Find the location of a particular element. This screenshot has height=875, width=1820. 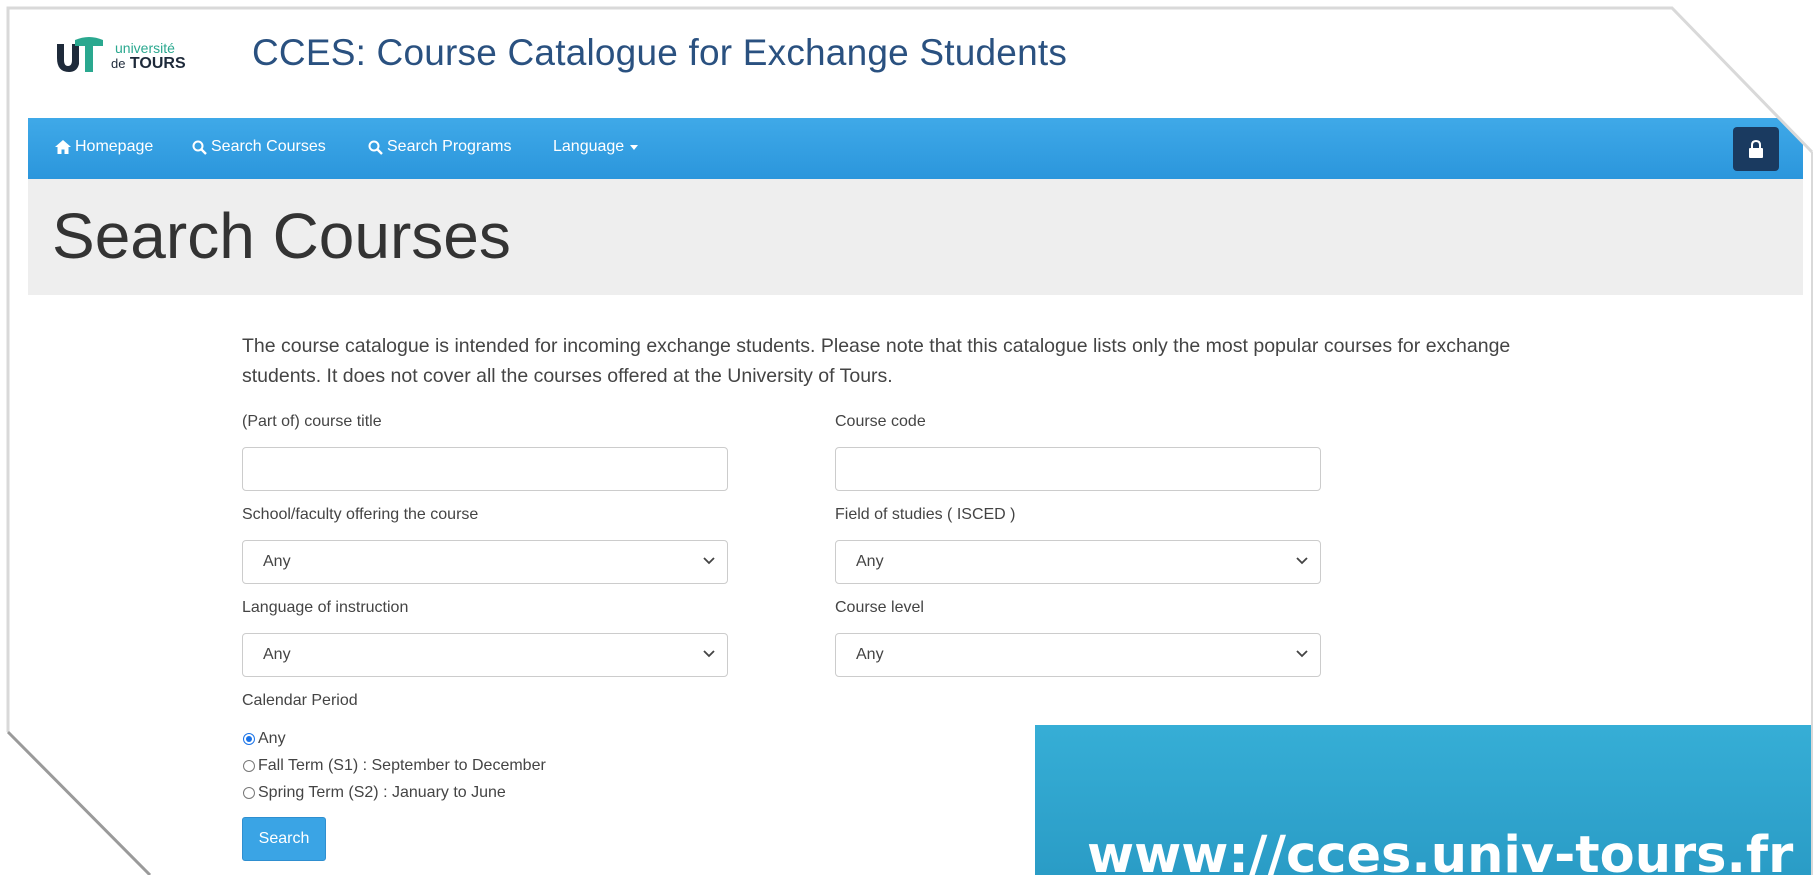

university-logo: université de TOURS is located at coordinates (120, 56).